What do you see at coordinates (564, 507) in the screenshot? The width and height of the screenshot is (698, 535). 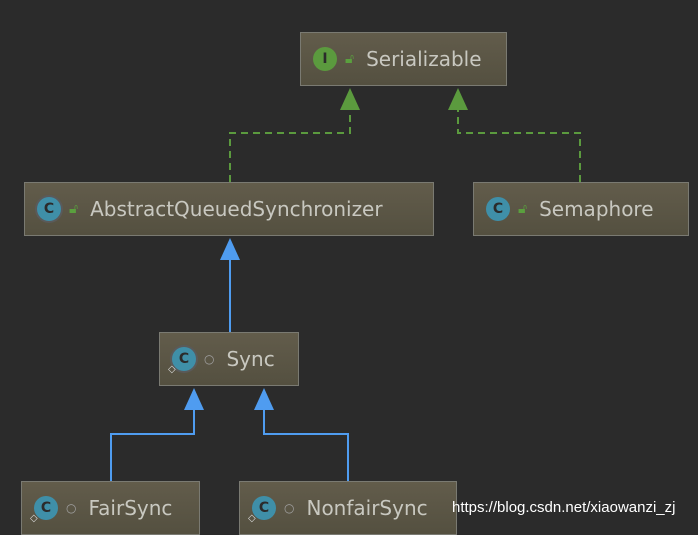 I see `watermark: https://blog.csdn.net/xiaowanzi_zj` at bounding box center [564, 507].